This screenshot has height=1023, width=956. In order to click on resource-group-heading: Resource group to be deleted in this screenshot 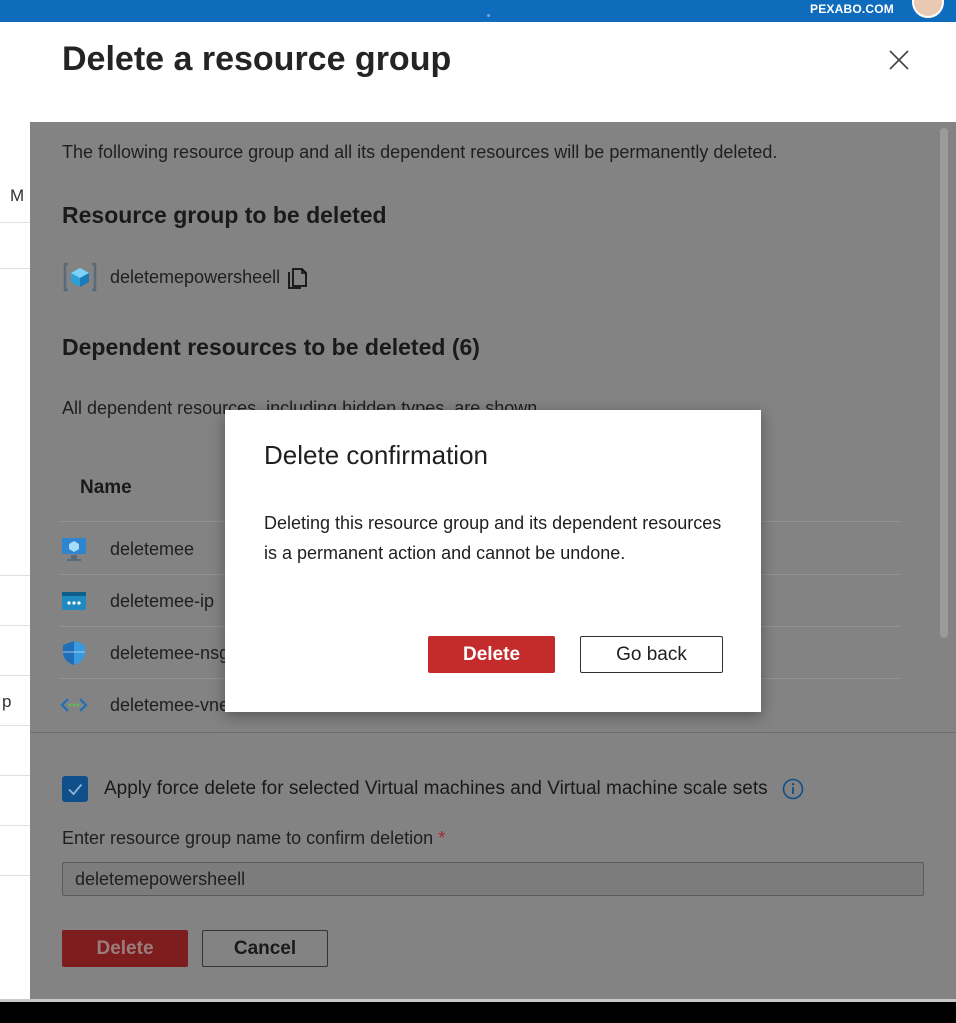, I will do `click(224, 215)`.